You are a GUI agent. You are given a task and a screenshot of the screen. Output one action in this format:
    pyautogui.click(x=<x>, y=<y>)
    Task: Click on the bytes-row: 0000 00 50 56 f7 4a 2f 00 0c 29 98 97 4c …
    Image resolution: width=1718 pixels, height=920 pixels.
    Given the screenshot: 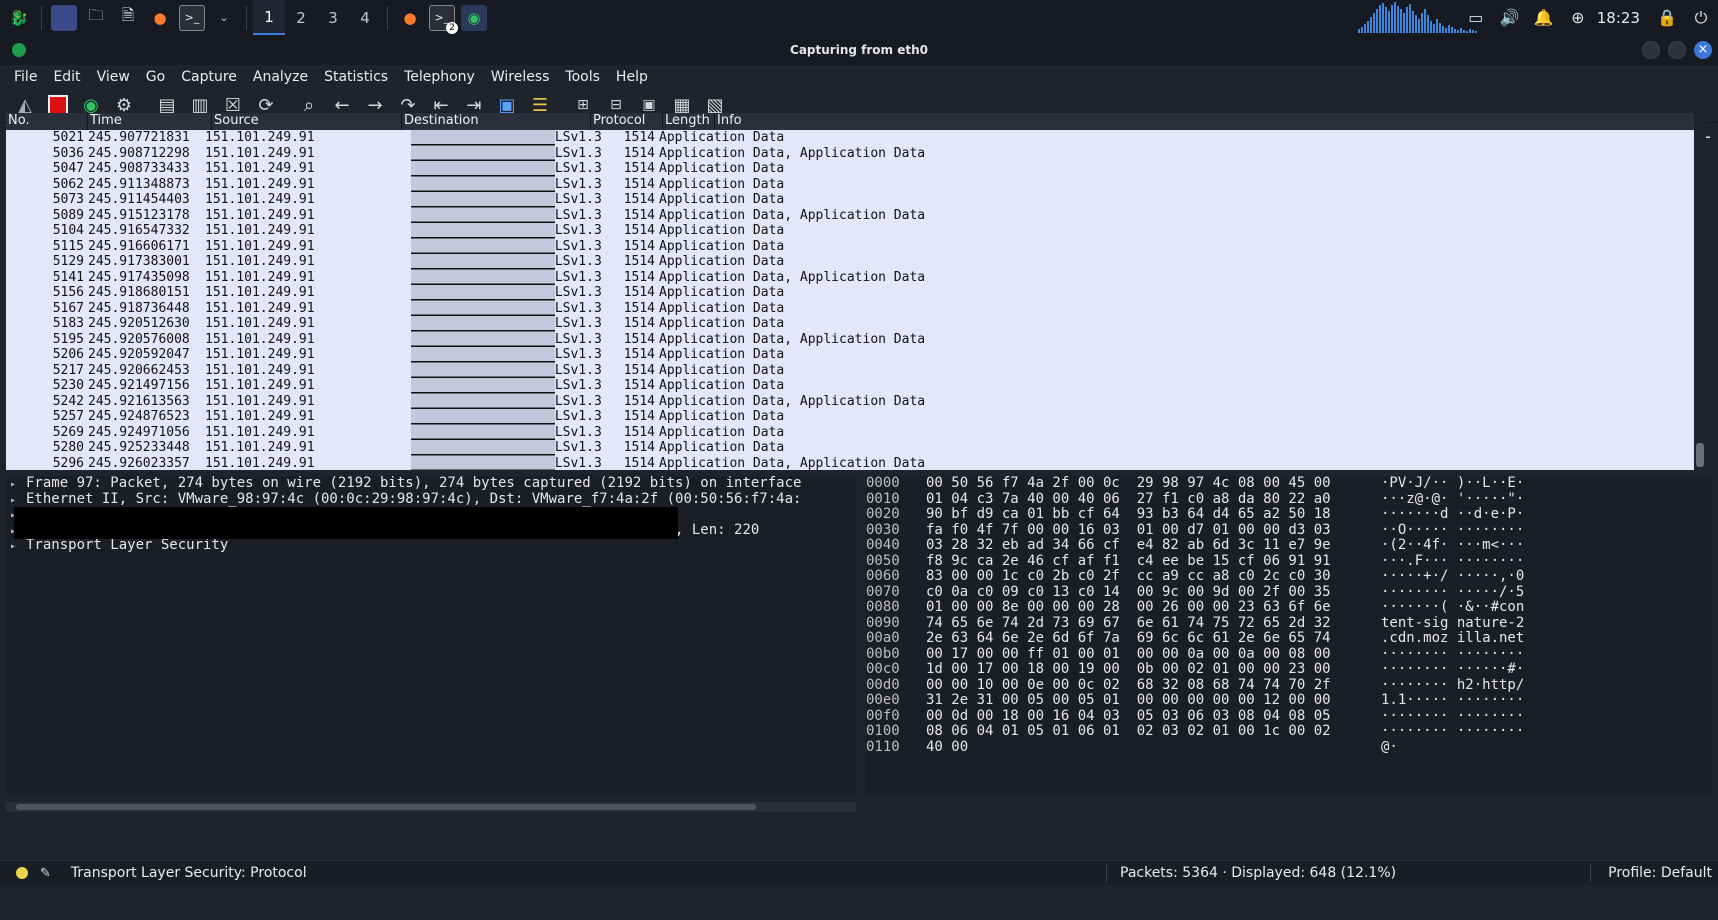 What is the action you would take?
    pyautogui.click(x=1289, y=484)
    